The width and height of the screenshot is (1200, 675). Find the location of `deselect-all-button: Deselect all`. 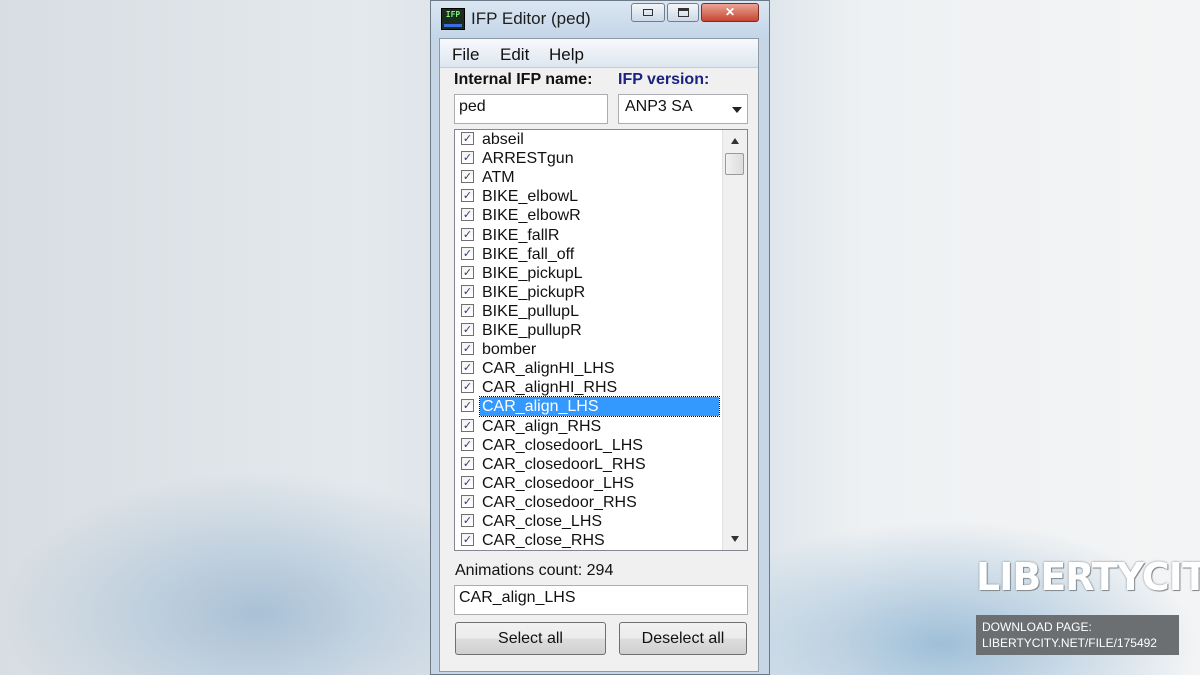

deselect-all-button: Deselect all is located at coordinates (683, 638).